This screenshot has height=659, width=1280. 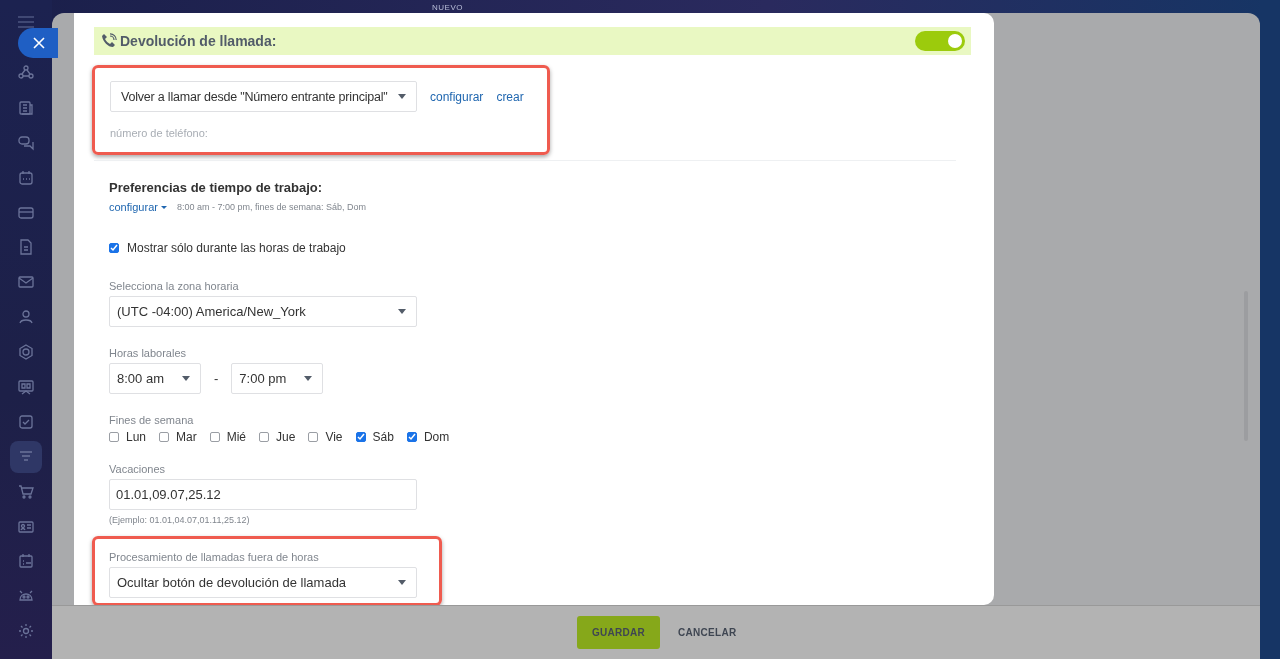 What do you see at coordinates (174, 286) in the screenshot?
I see `field-label: Selecciona la zona horaria` at bounding box center [174, 286].